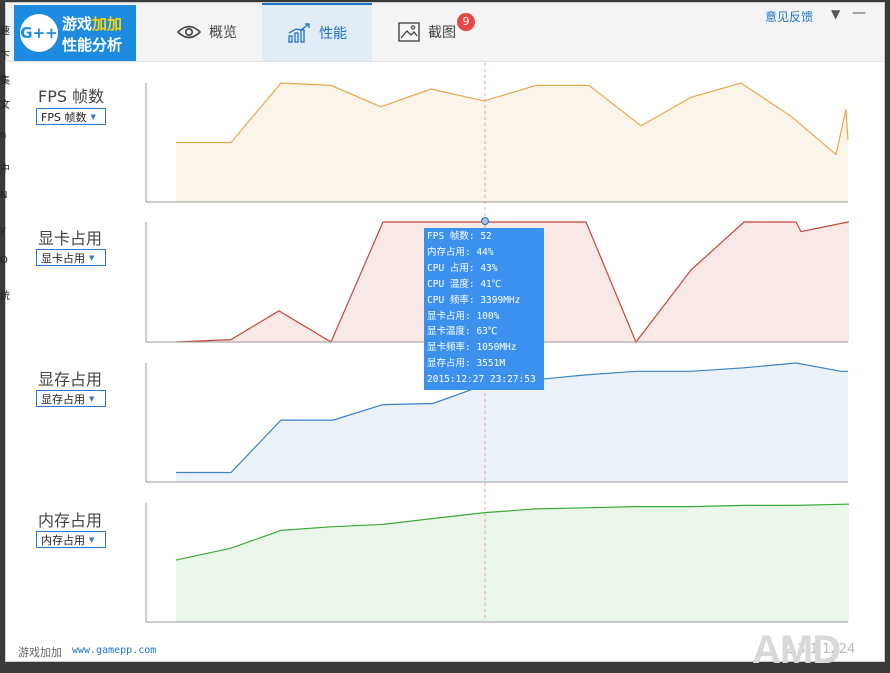  Describe the element at coordinates (463, 316) in the screenshot. I see `tooltip-line: 显卡占用: 100%` at that location.